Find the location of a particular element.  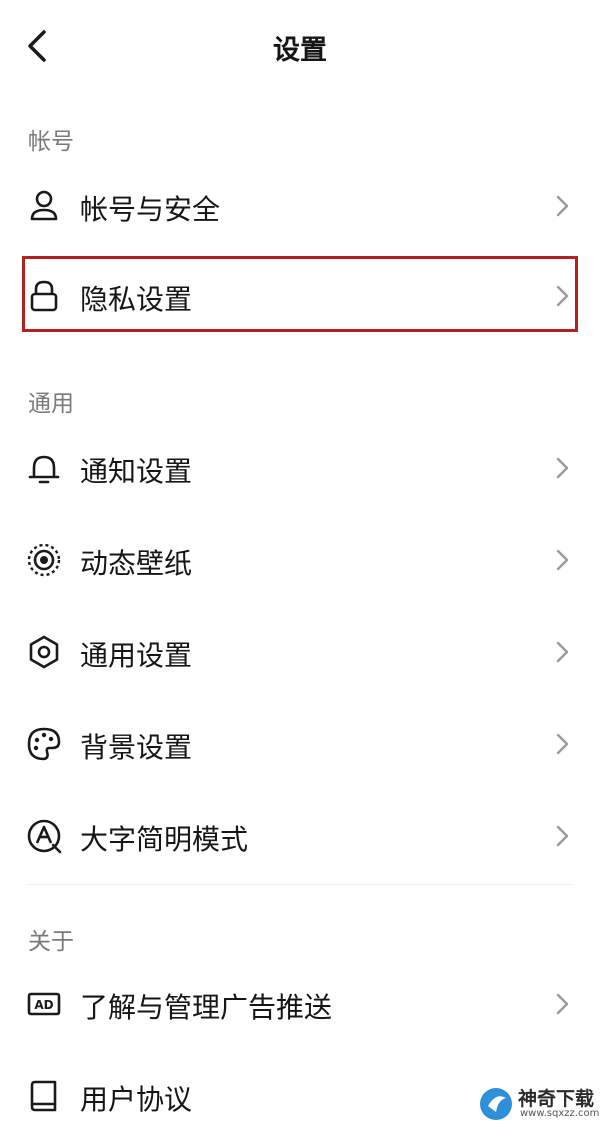

settings-item-label: 用户协议 is located at coordinates (136, 1099).